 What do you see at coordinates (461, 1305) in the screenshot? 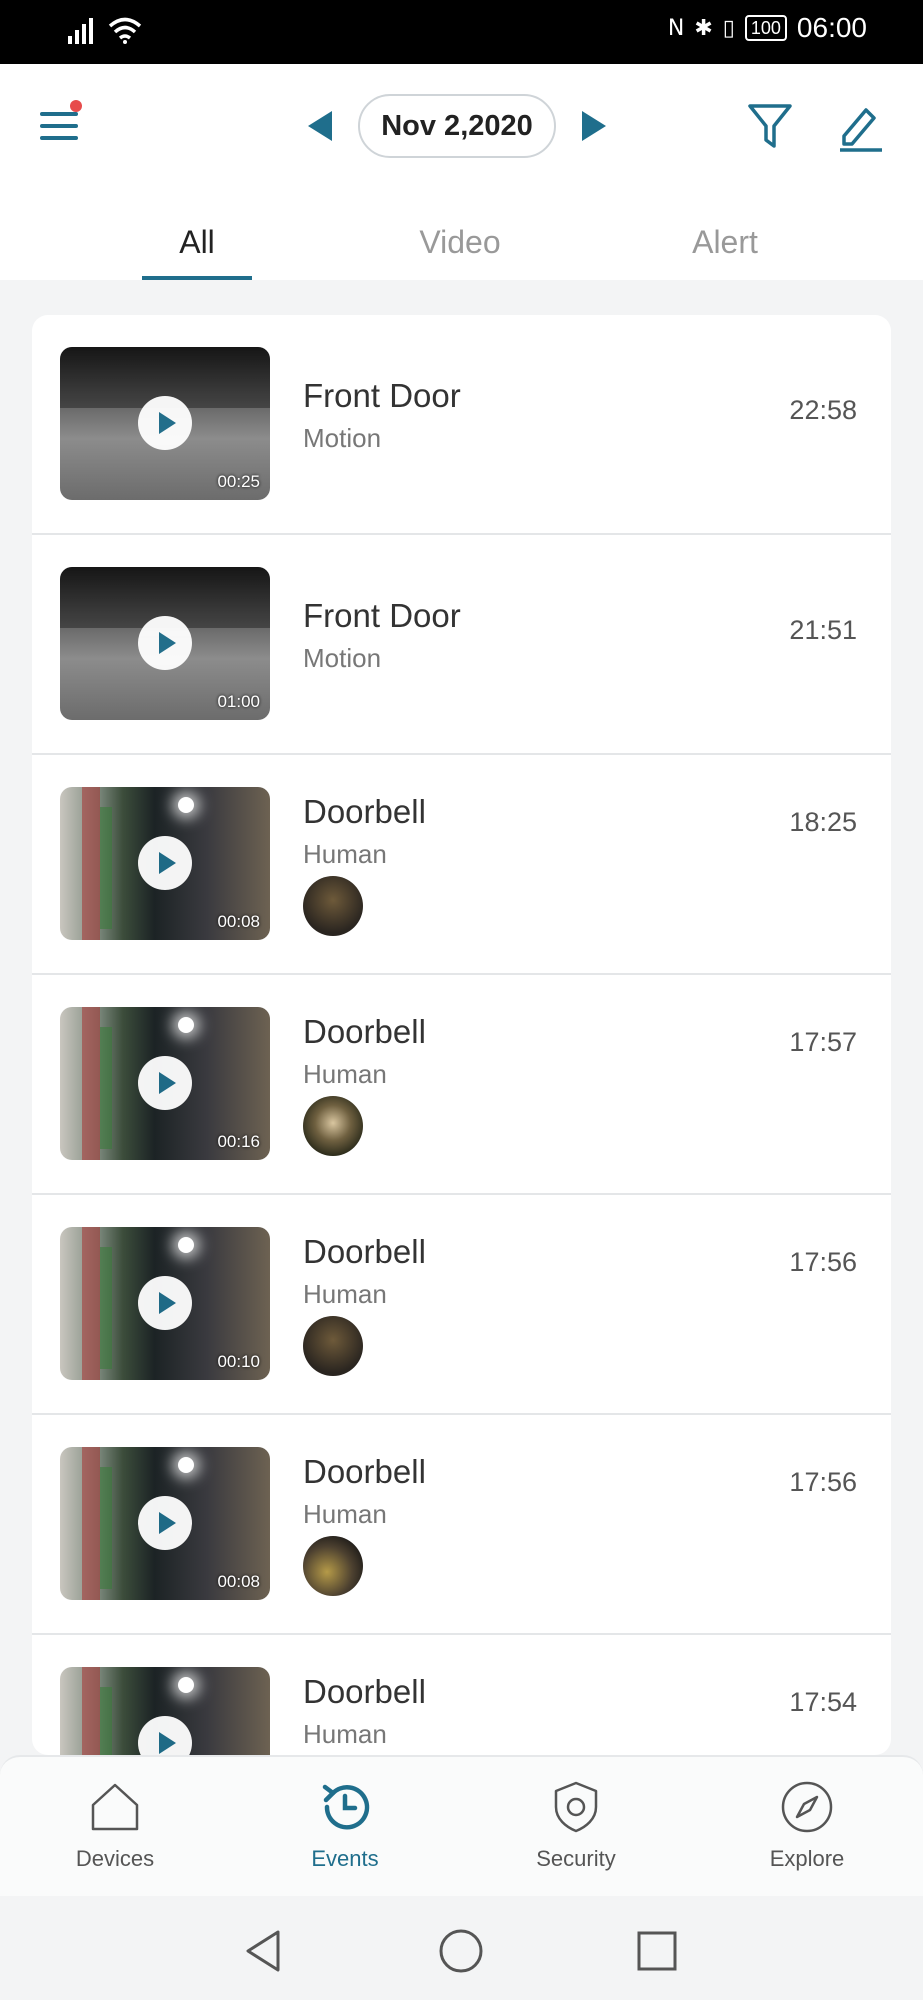
I see `event-row: 00:10 Doorbell Human 17:56` at bounding box center [461, 1305].